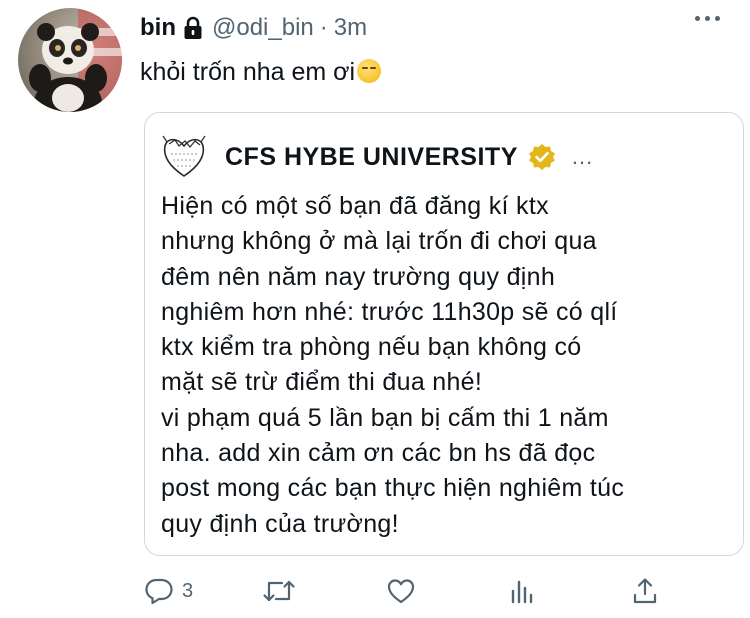  I want to click on retweet-icon, so click(279, 591).